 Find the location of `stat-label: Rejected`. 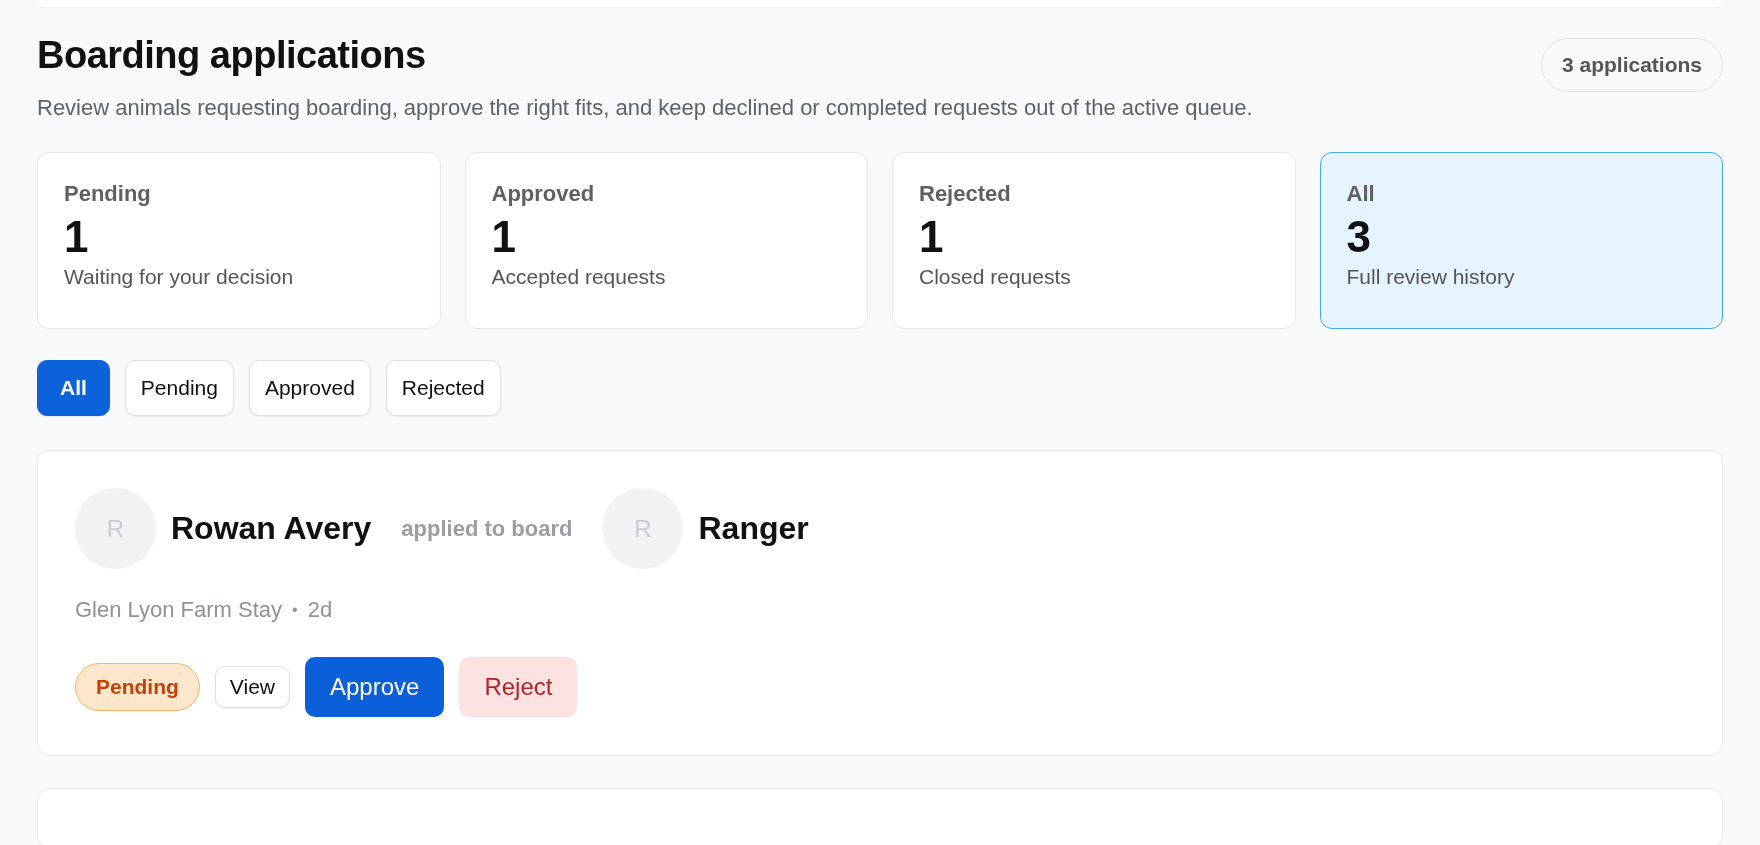

stat-label: Rejected is located at coordinates (965, 194).